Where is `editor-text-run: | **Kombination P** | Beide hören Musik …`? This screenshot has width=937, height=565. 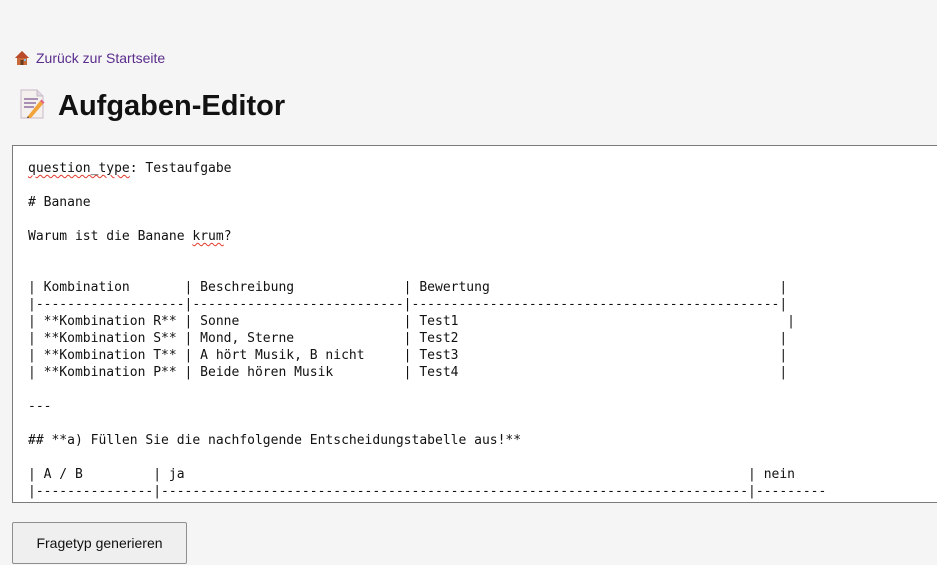
editor-text-run: | **Kombination P** | Beide hören Musik … is located at coordinates (408, 372).